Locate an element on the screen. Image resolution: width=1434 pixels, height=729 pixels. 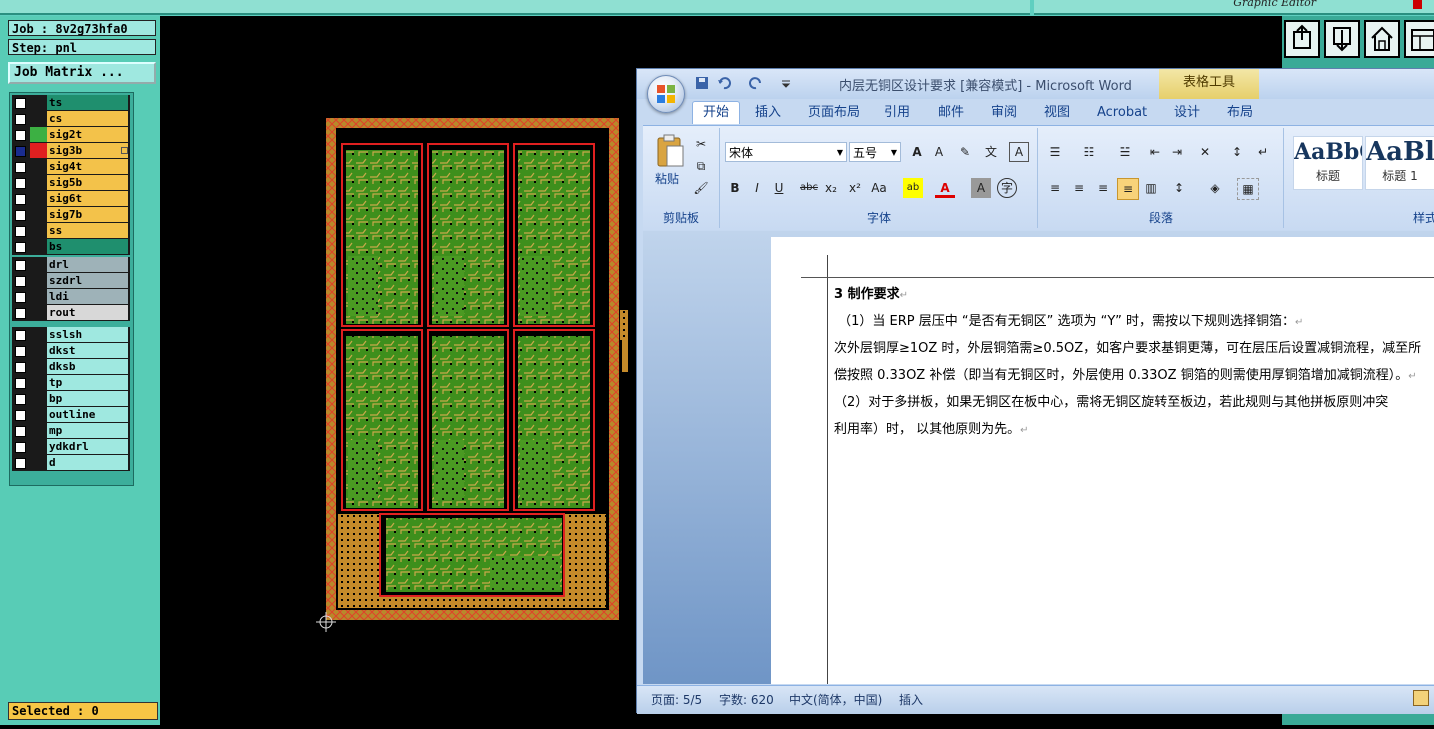
undo-icon is located at coordinates (724, 83).